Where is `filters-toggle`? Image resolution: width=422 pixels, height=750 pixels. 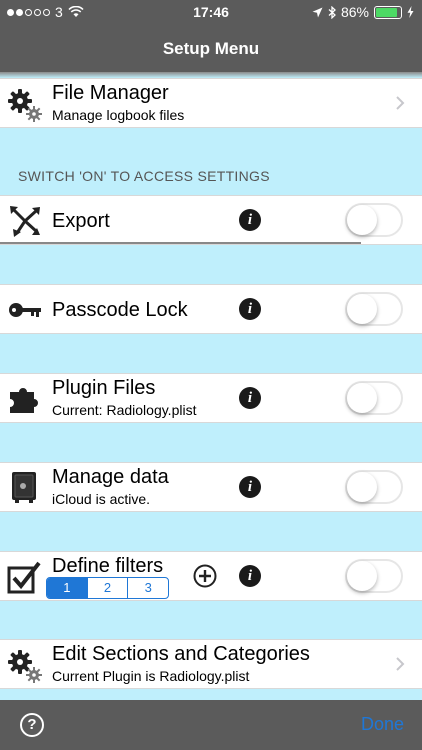
filters-toggle is located at coordinates (374, 576).